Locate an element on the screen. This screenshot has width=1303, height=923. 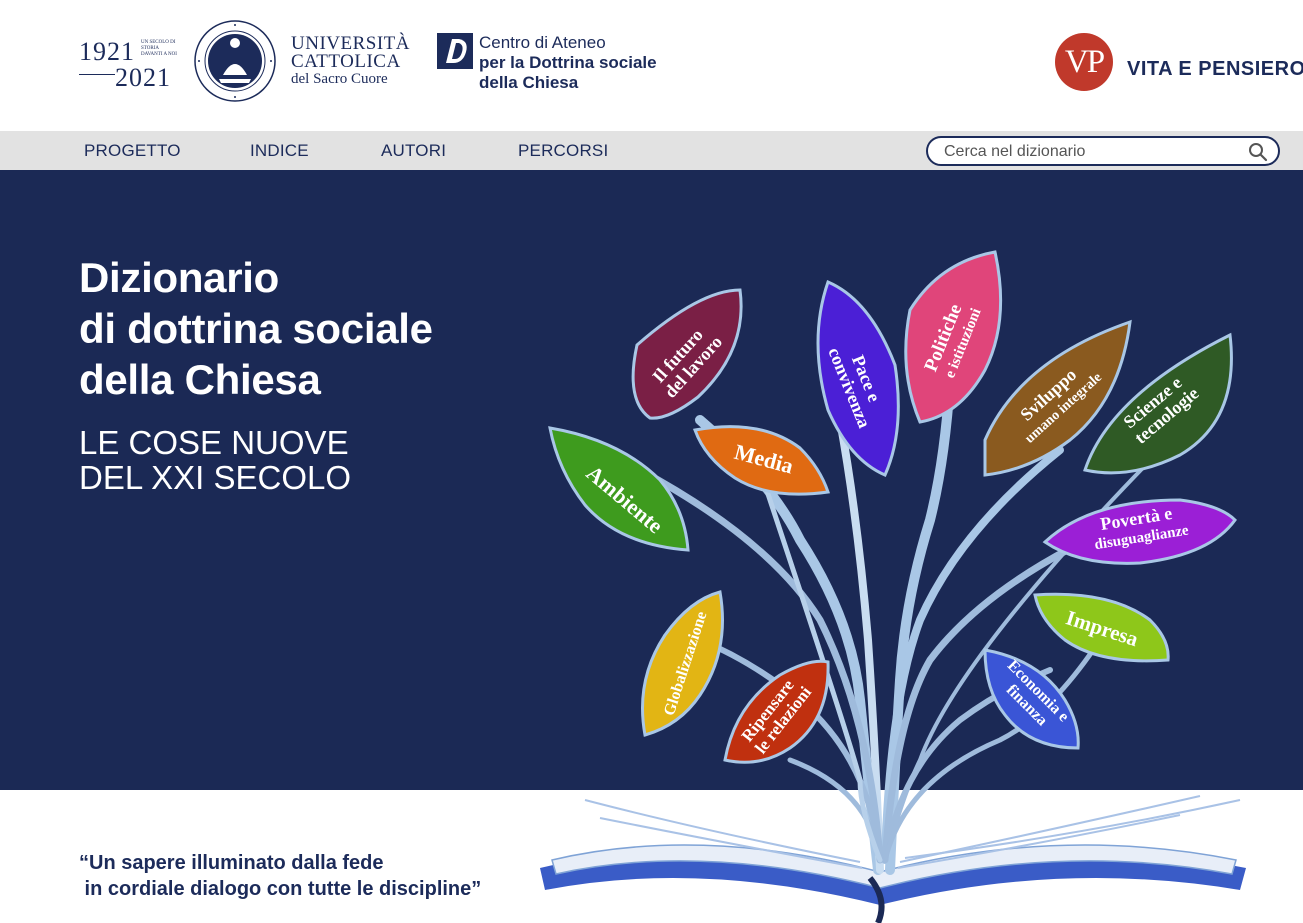
centro-d-icon is located at coordinates (455, 51).